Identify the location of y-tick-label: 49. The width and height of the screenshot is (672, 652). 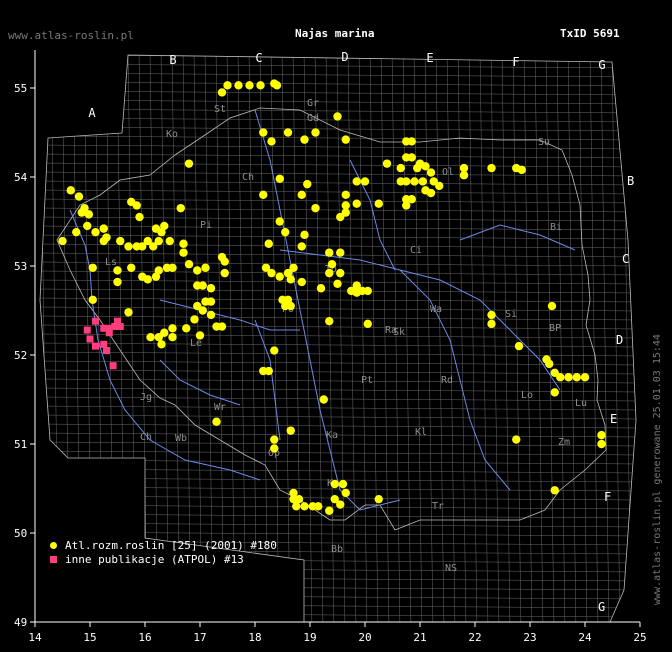
(20, 622).